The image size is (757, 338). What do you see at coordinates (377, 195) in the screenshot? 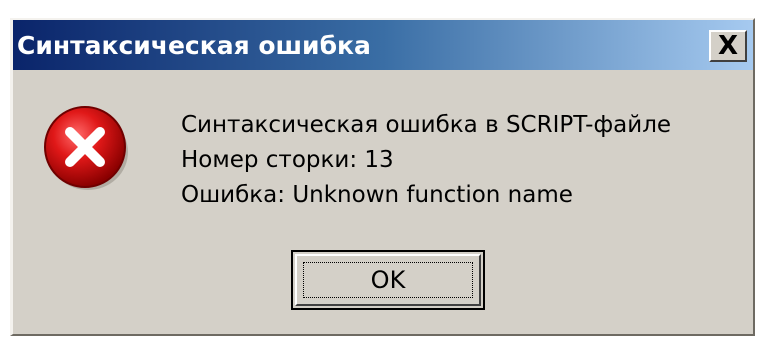
I see `message-line: Ошибка: Unknown function name` at bounding box center [377, 195].